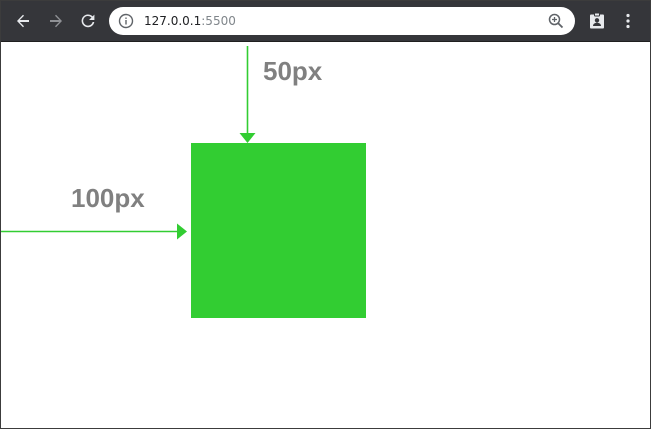  I want to click on reload-icon, so click(88, 21).